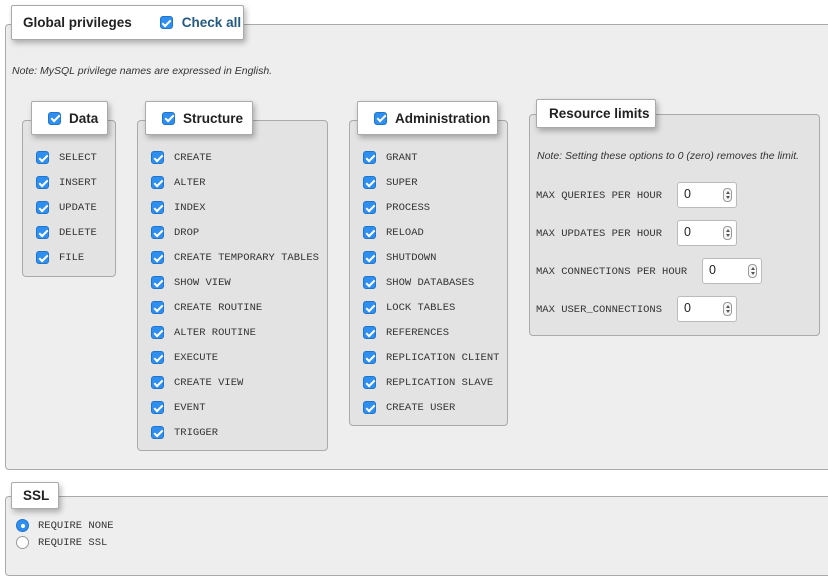 Image resolution: width=828 pixels, height=576 pixels. I want to click on administration-group-checkbox, so click(380, 118).